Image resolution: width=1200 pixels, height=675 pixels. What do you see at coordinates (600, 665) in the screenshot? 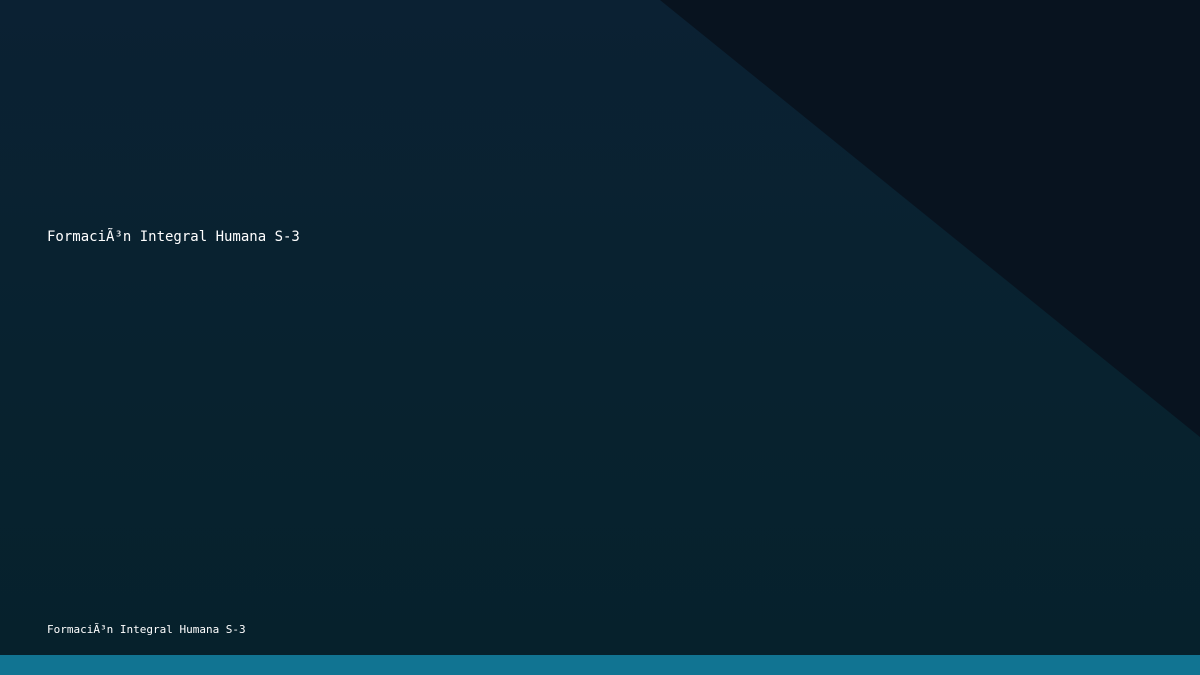
I see `bottom-accent-bar` at bounding box center [600, 665].